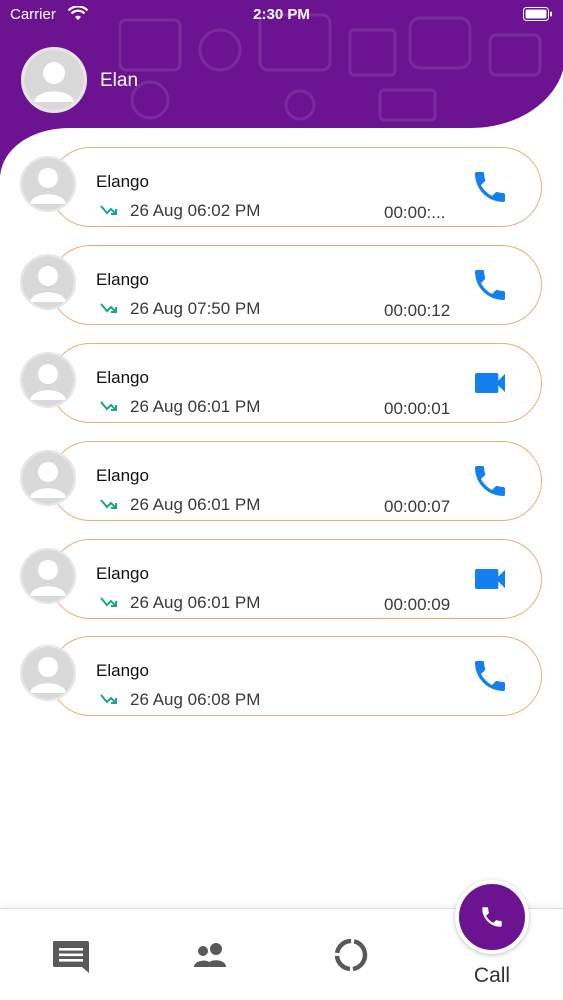  What do you see at coordinates (537, 14) in the screenshot?
I see `battery-icon` at bounding box center [537, 14].